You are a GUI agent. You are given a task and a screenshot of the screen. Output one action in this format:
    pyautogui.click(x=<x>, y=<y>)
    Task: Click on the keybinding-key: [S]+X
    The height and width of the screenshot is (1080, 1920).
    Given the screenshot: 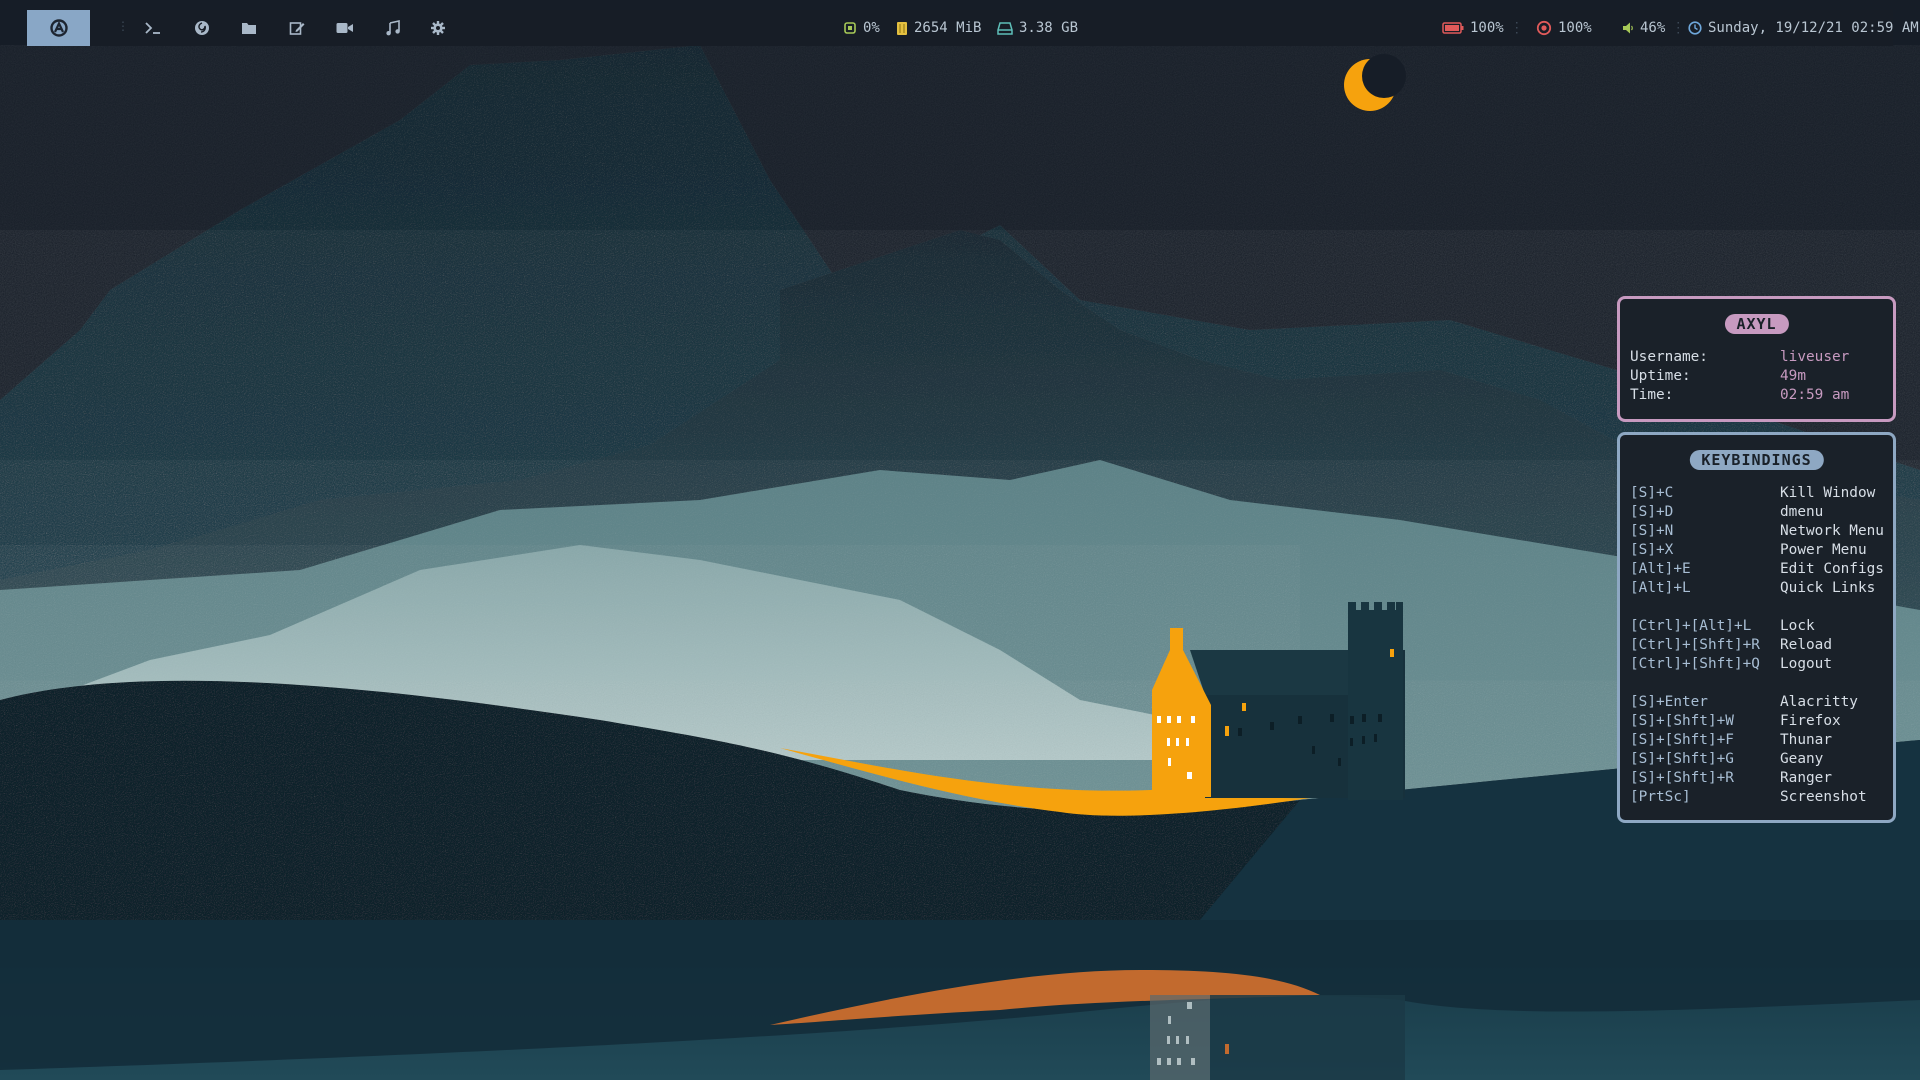 What is the action you would take?
    pyautogui.click(x=1652, y=550)
    